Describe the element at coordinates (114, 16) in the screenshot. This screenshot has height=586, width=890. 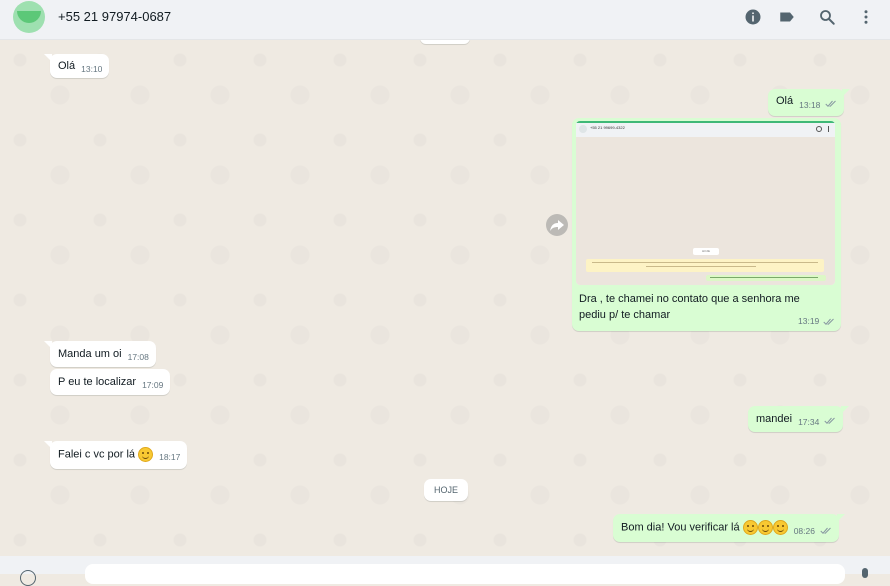
I see `contact-name: +55 21 97974-0687` at that location.